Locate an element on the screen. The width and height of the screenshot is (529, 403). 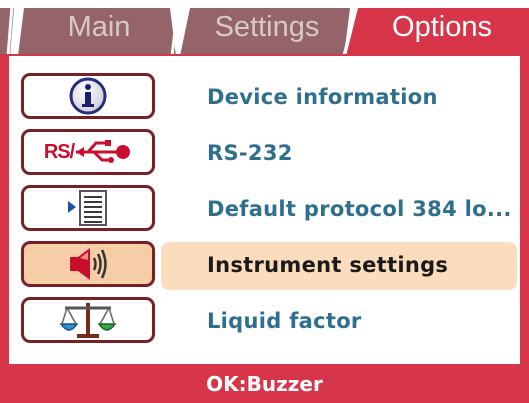
instrument-settings-button is located at coordinates (88, 264).